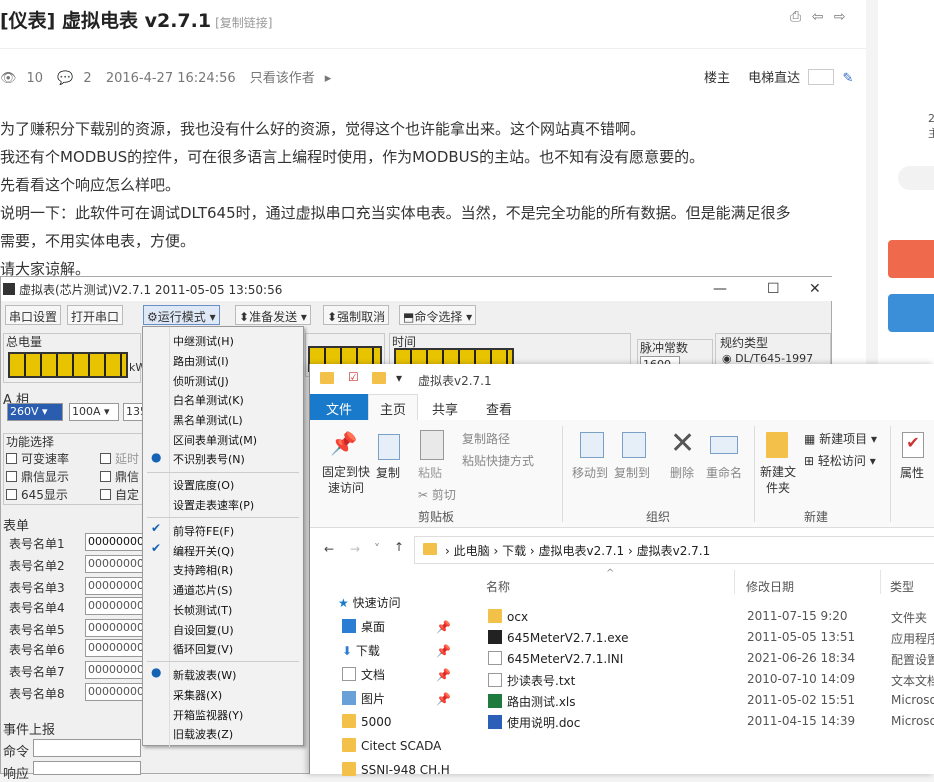  I want to click on back-icon: ←, so click(329, 549).